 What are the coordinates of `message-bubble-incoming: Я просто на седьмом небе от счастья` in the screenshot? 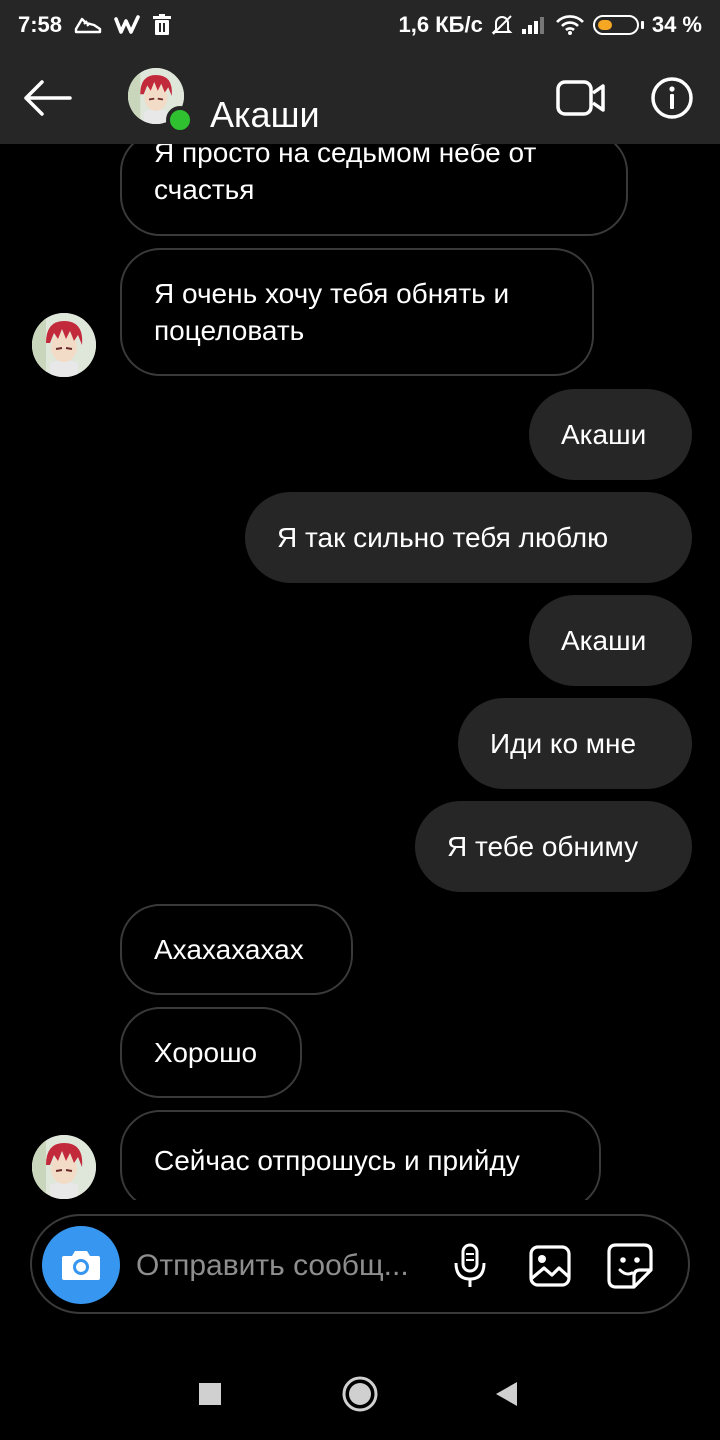 It's located at (374, 190).